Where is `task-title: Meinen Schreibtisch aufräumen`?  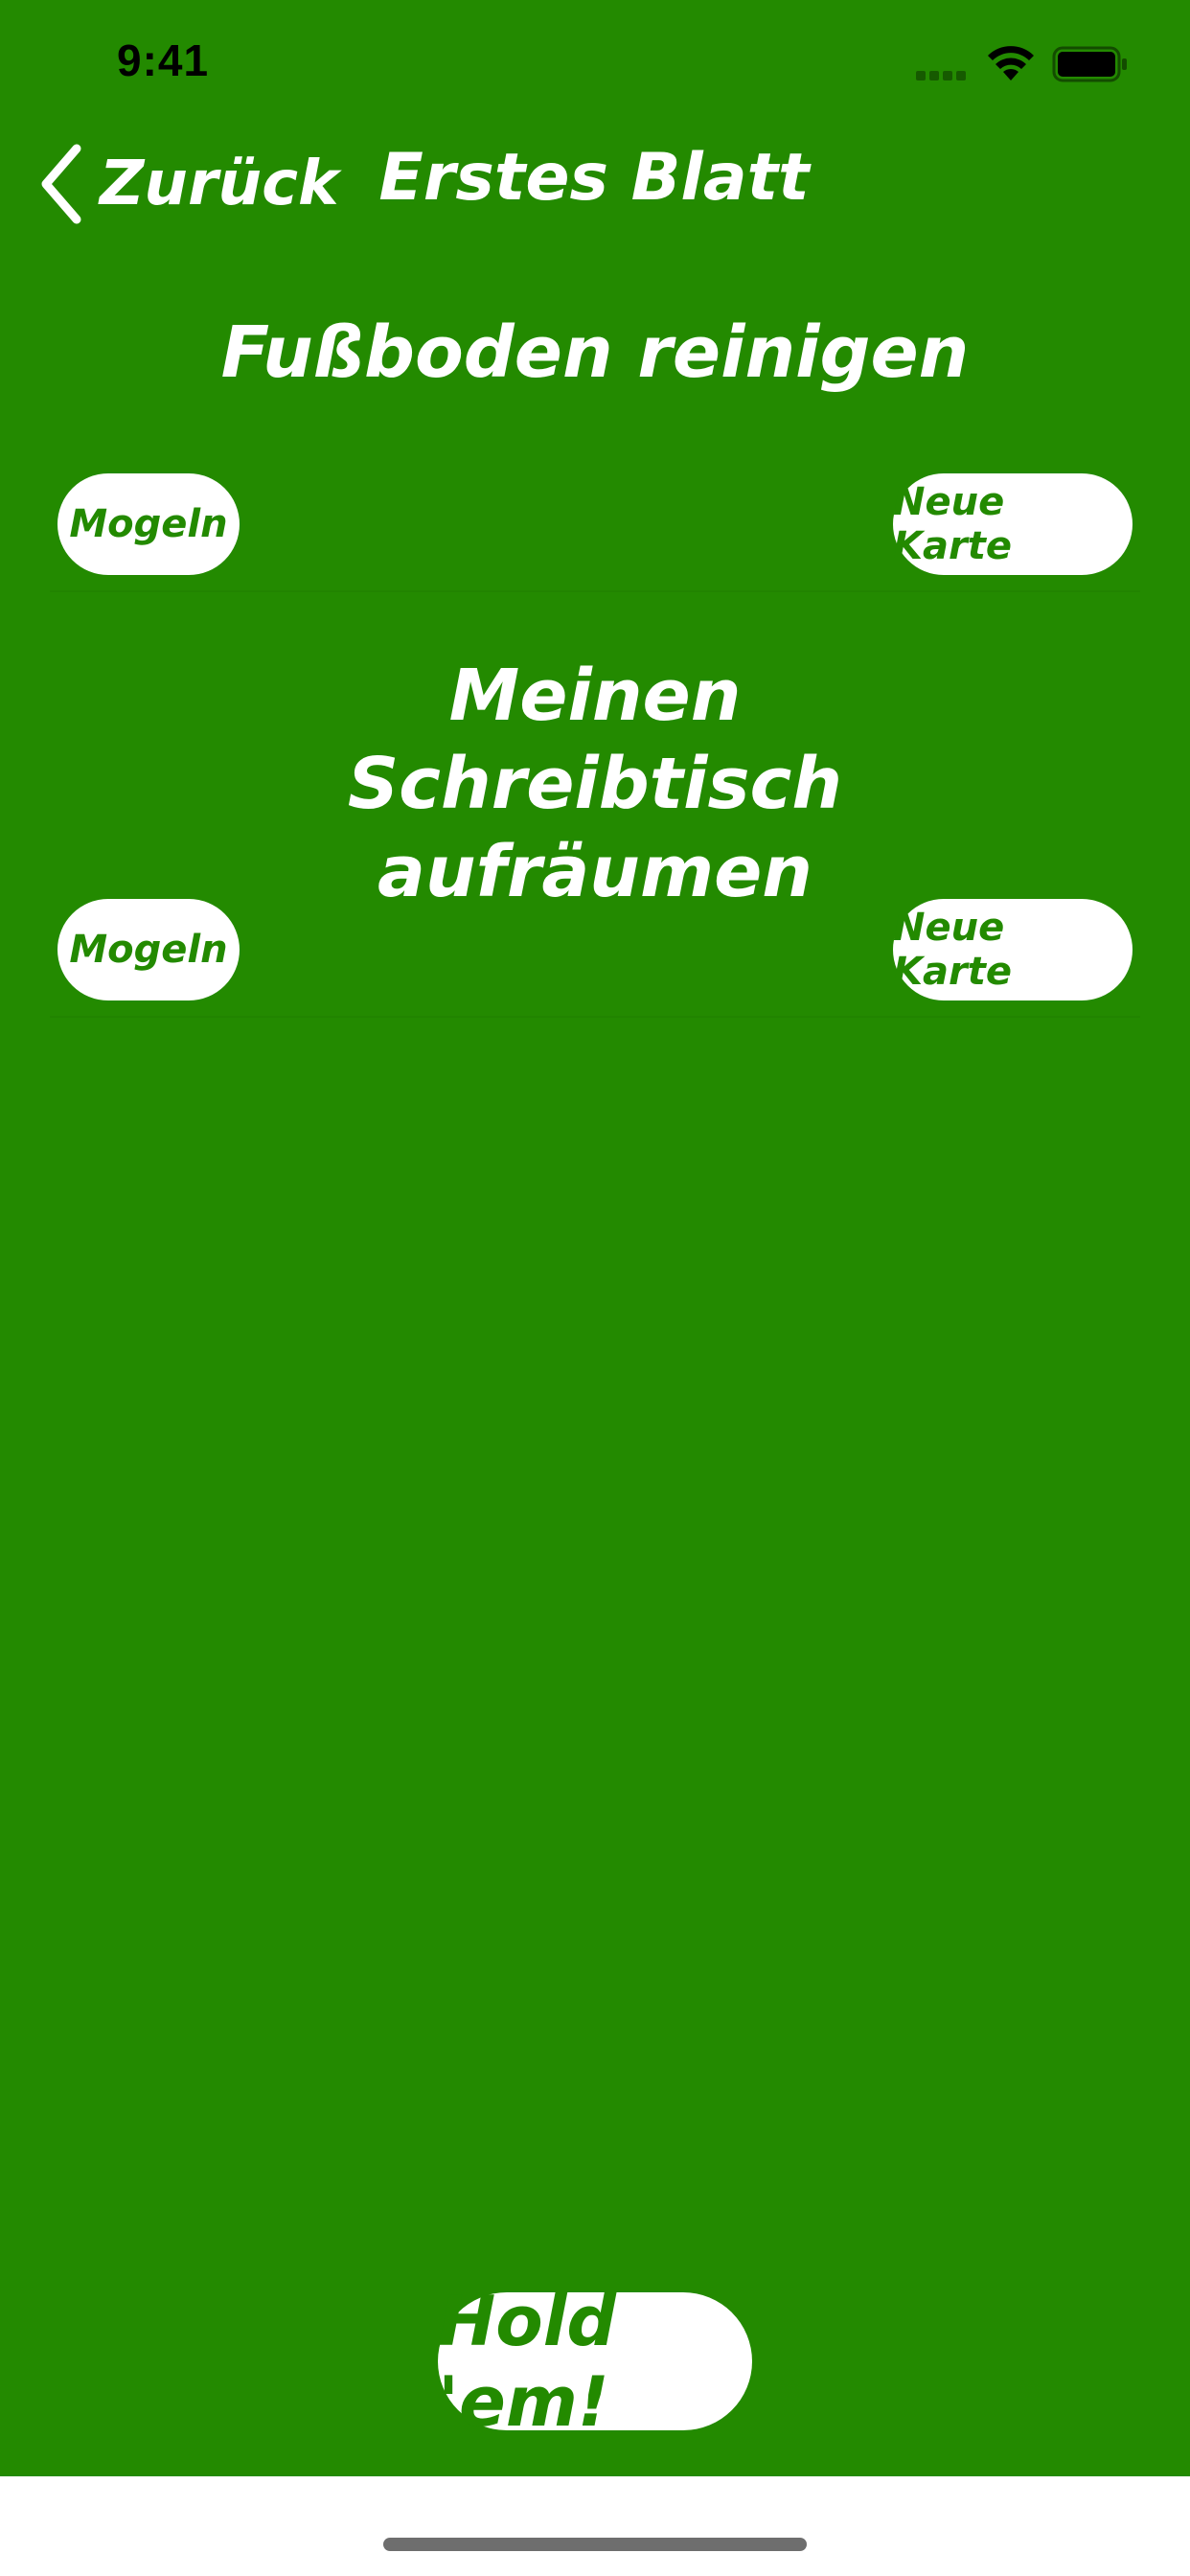
task-title: Meinen Schreibtisch aufräumen is located at coordinates (595, 784).